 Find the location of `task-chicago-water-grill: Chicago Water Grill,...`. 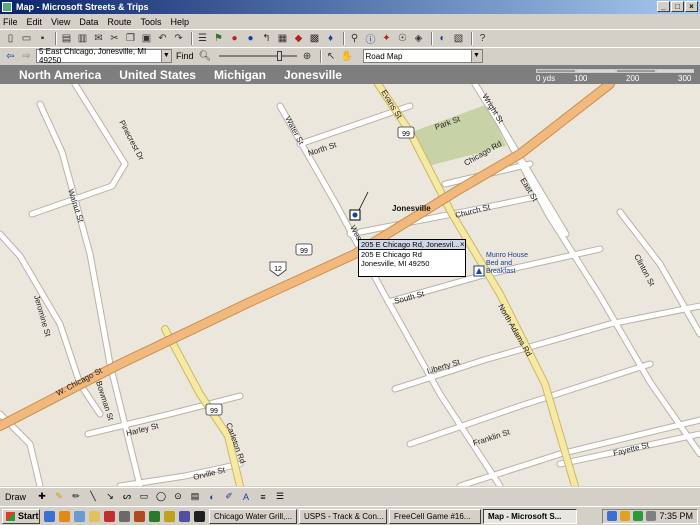

task-chicago-water-grill: Chicago Water Grill,... is located at coordinates (253, 516).